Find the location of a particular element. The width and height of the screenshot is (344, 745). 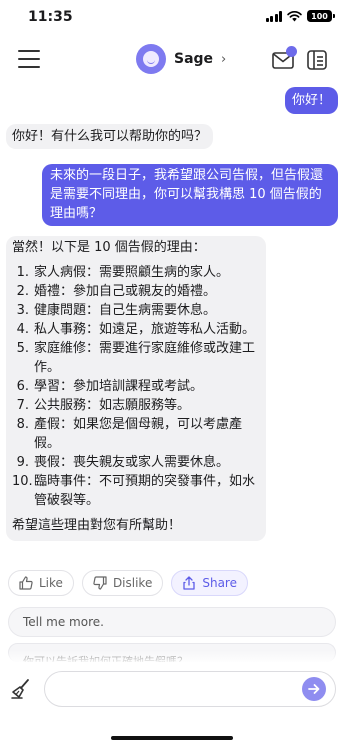

list-item: 7. 公共服務：如志願服務等。 is located at coordinates (103, 405).